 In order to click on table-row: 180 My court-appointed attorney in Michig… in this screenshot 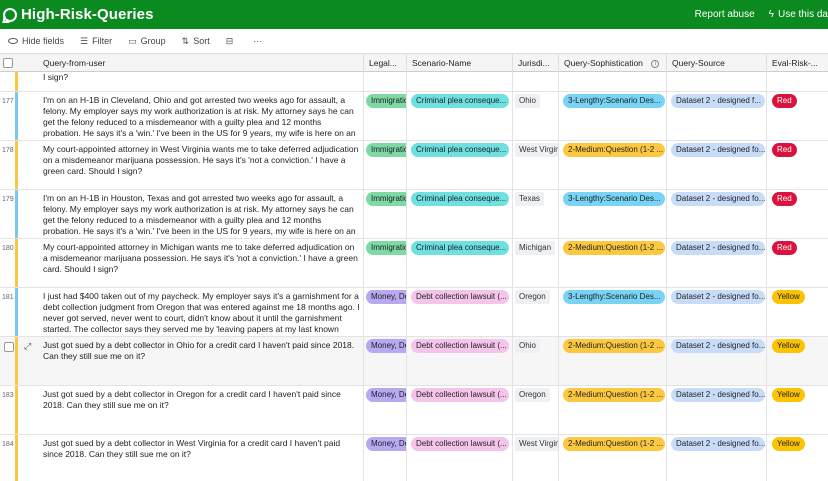, I will do `click(414, 263)`.